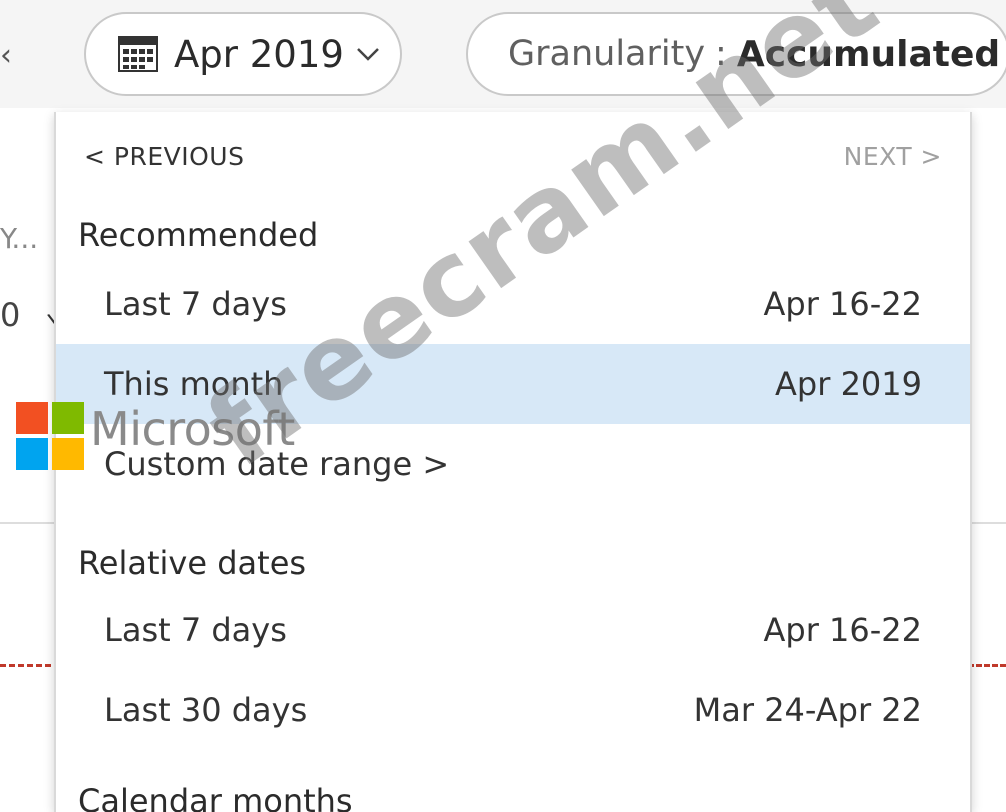  I want to click on option-last-30-days: Last 30 days Mar 24-Apr 22, so click(513, 710).